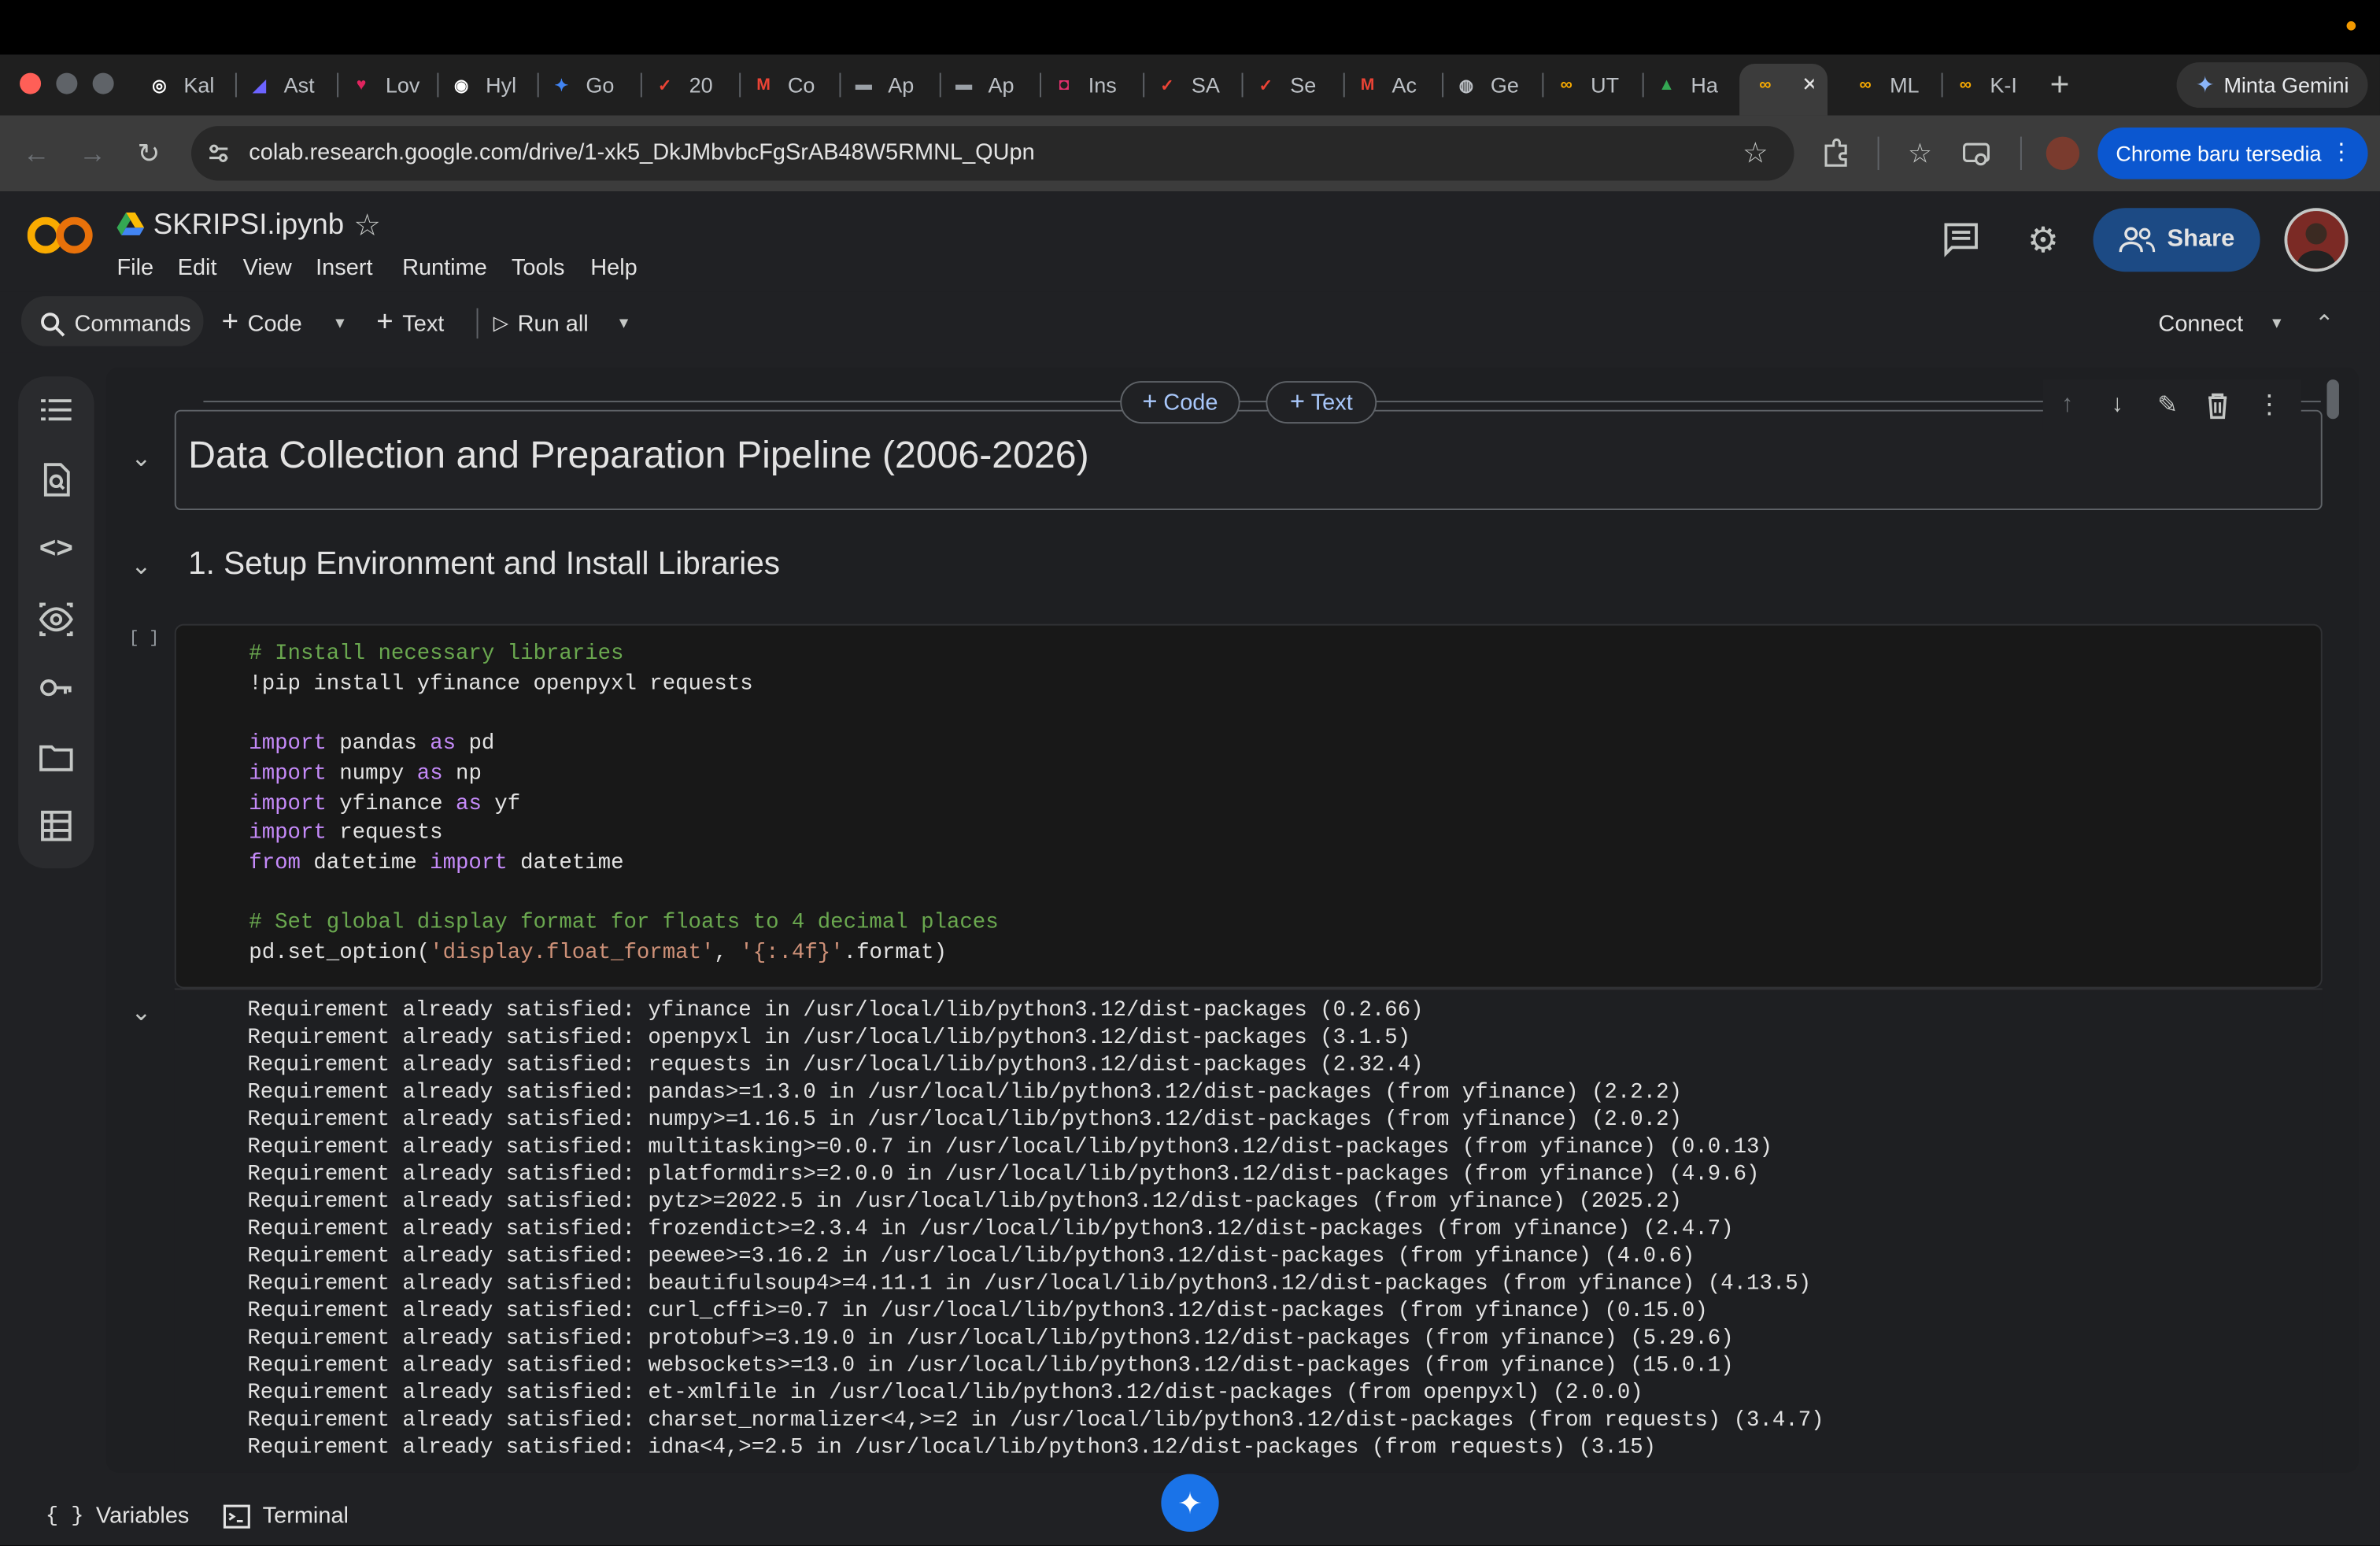  What do you see at coordinates (1783, 85) in the screenshot?
I see `browser-tab: ∞✕` at bounding box center [1783, 85].